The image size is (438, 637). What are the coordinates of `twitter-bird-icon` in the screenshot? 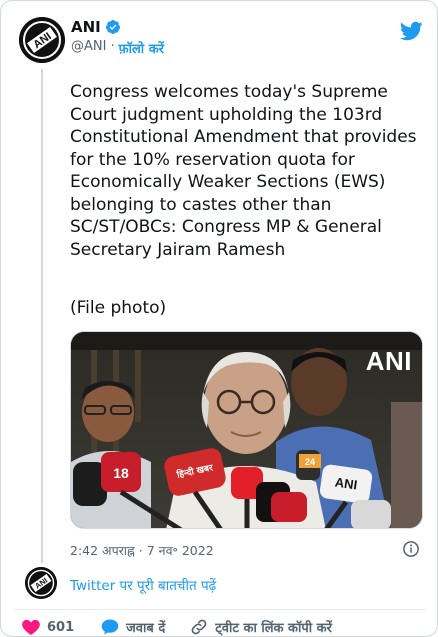 It's located at (411, 31).